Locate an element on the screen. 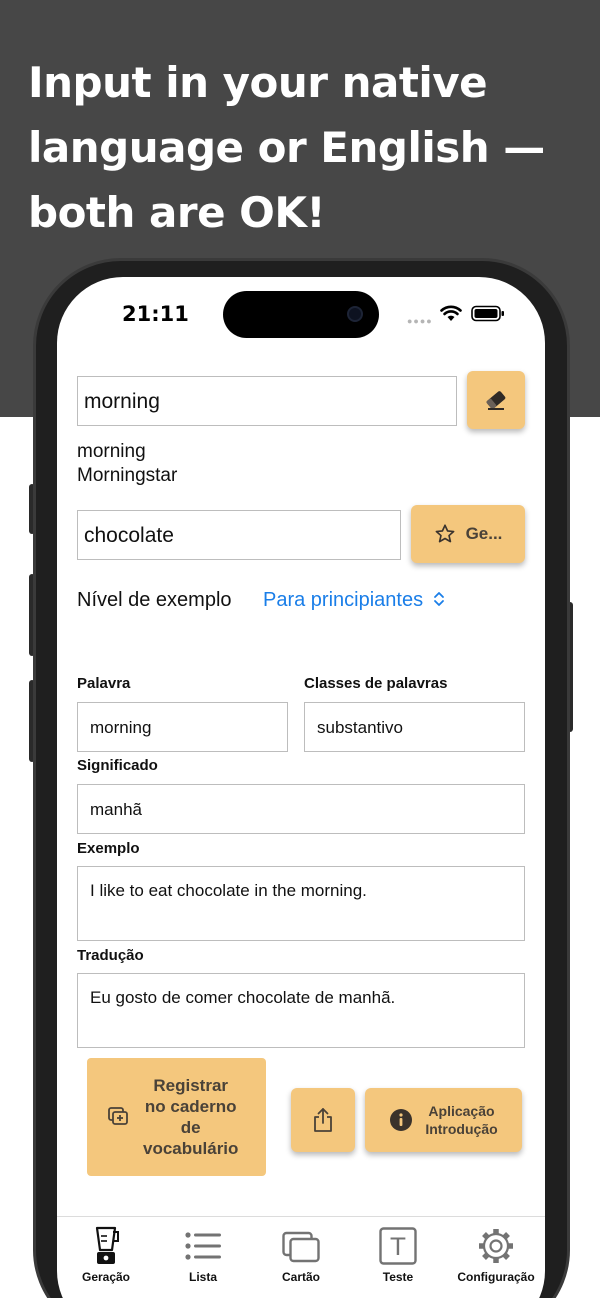 The height and width of the screenshot is (1298, 600). headline-line-1: Input in your native is located at coordinates (258, 82).